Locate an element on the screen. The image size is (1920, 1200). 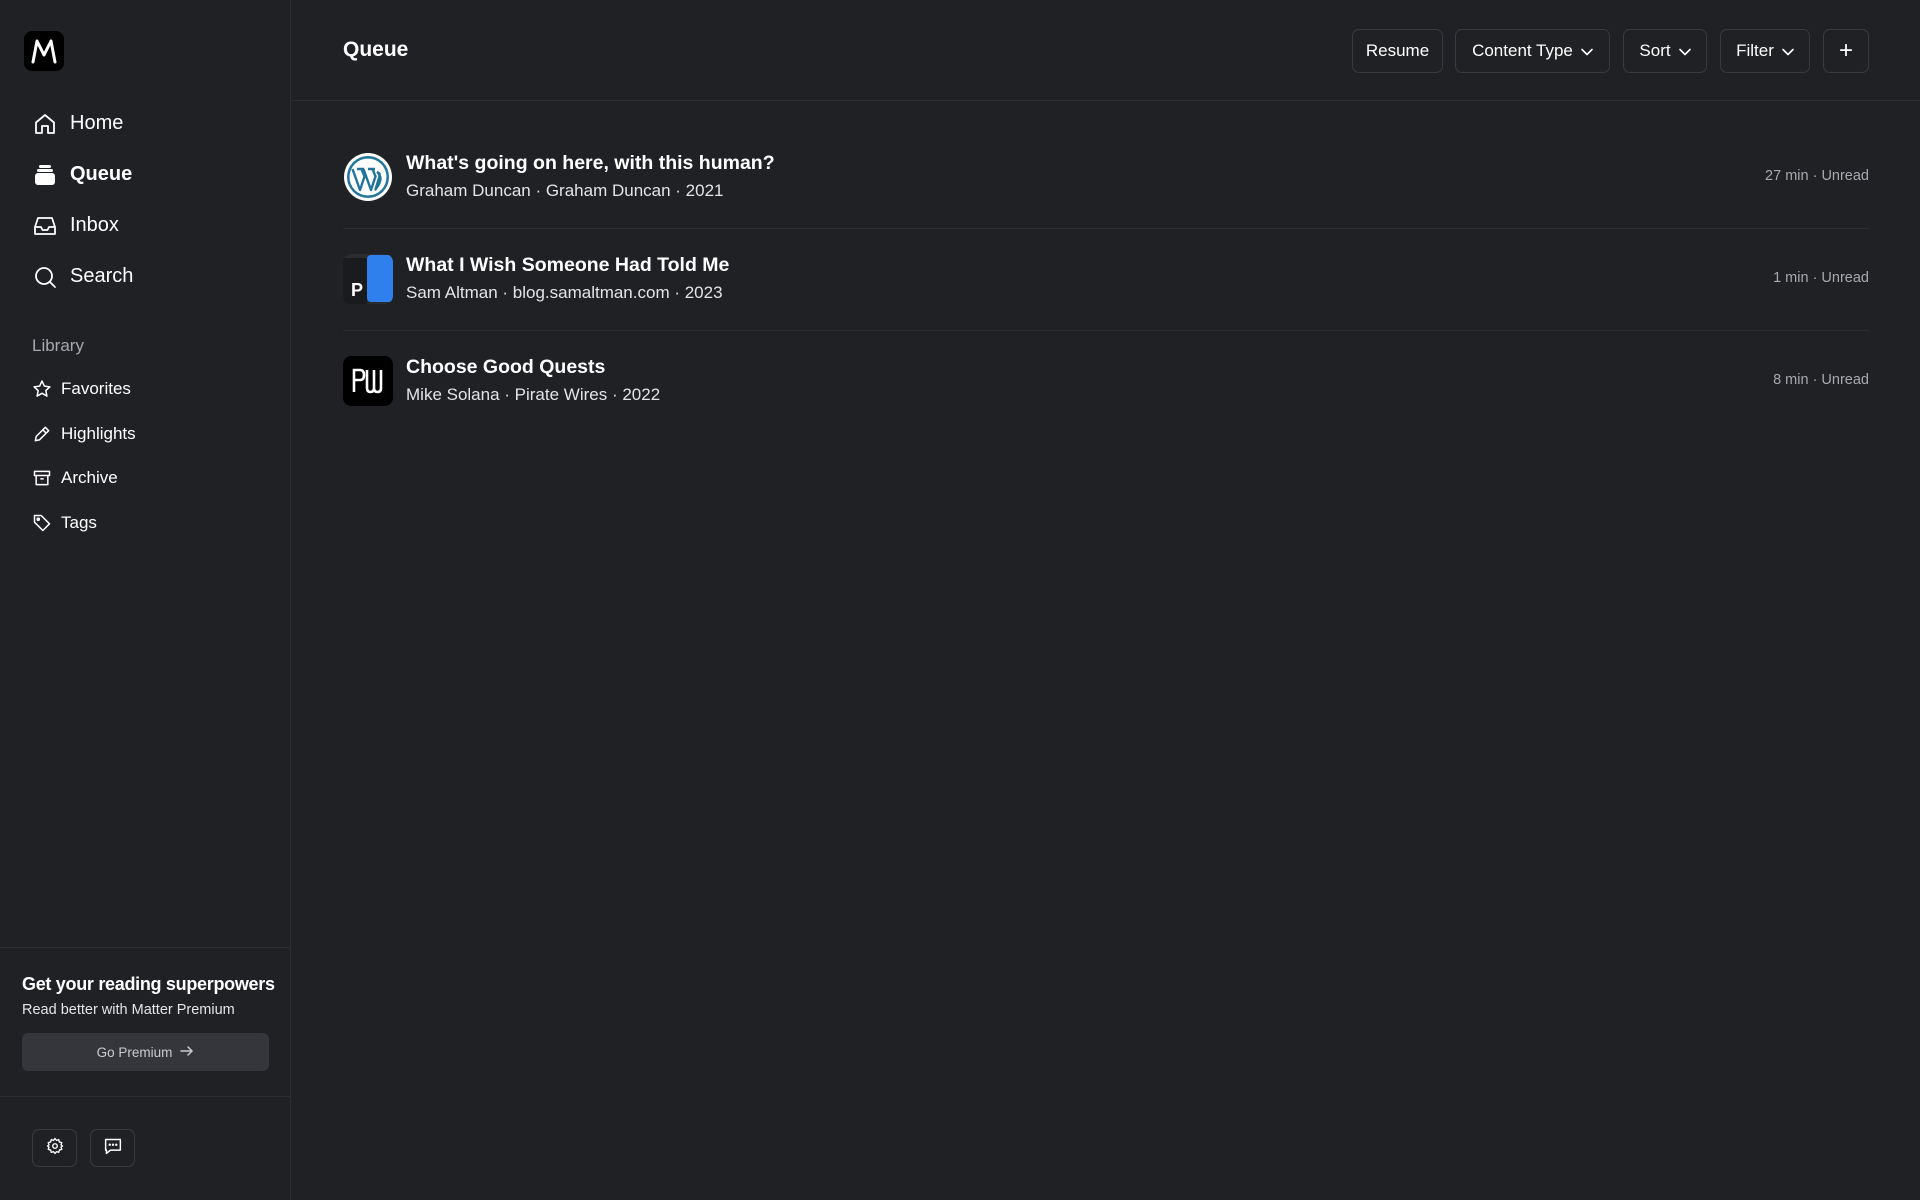
nav-label-inbox: Inbox is located at coordinates (94, 225).